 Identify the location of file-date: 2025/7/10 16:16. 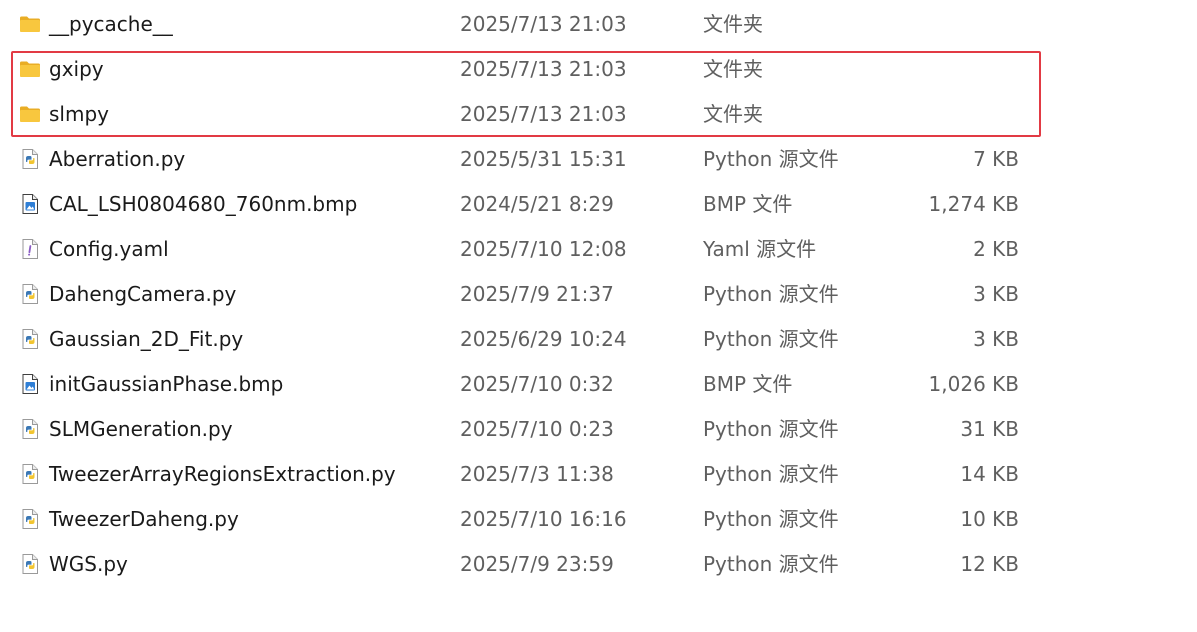
(543, 519).